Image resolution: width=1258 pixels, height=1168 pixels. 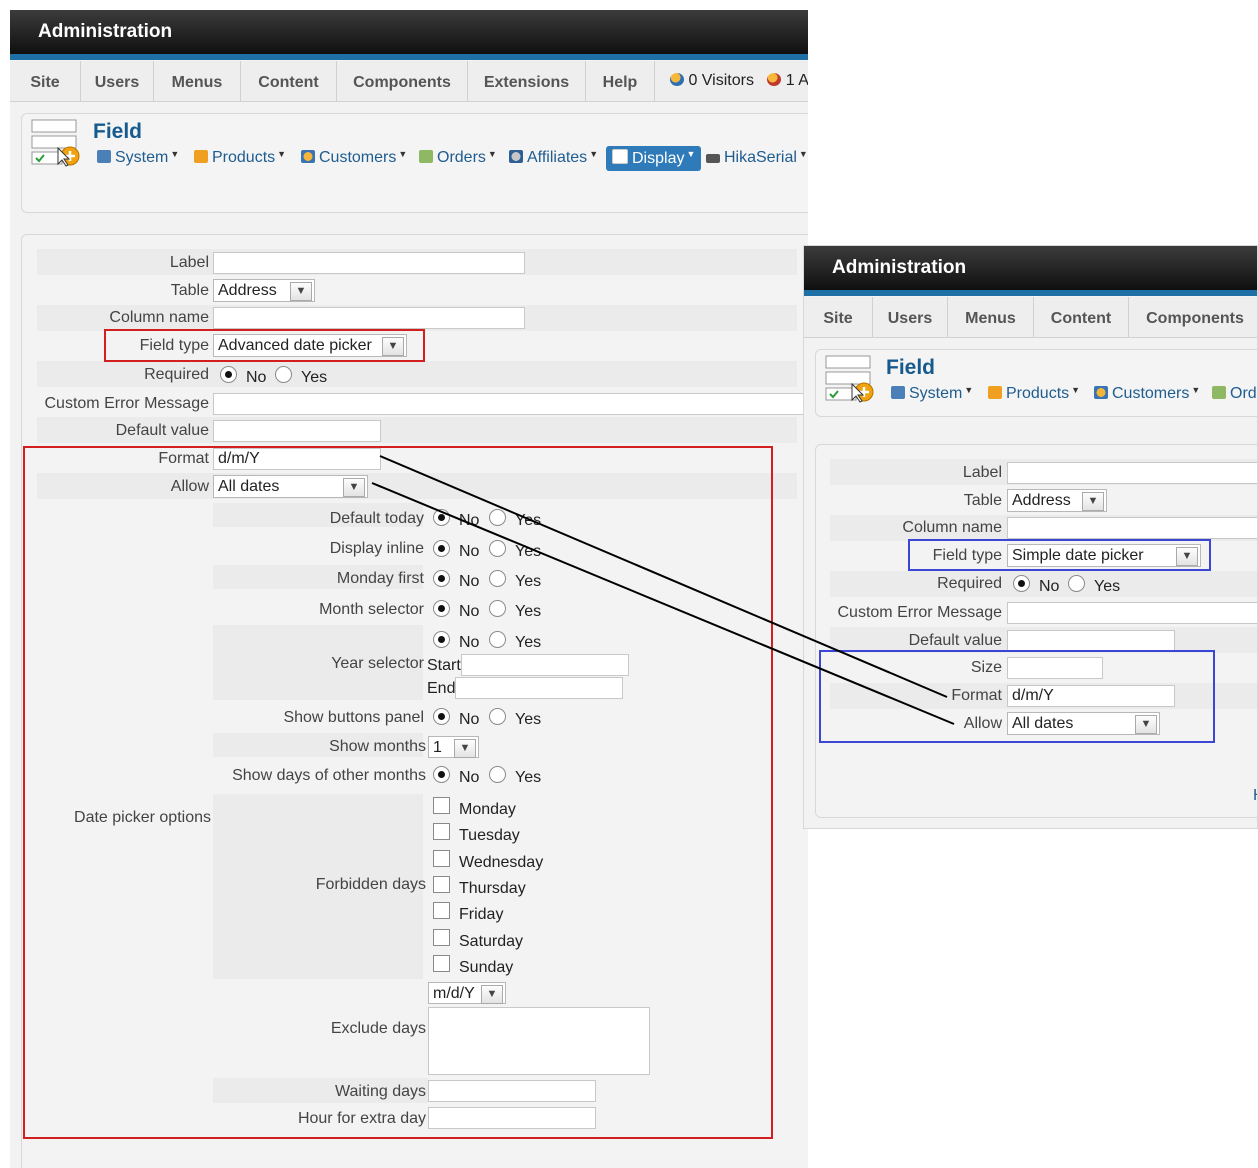 I want to click on display-icon, so click(x=620, y=156).